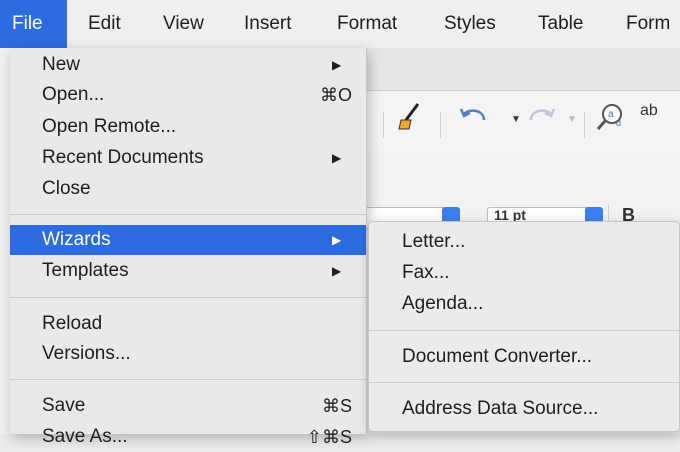 This screenshot has height=452, width=680. I want to click on redo-icon, so click(542, 118).